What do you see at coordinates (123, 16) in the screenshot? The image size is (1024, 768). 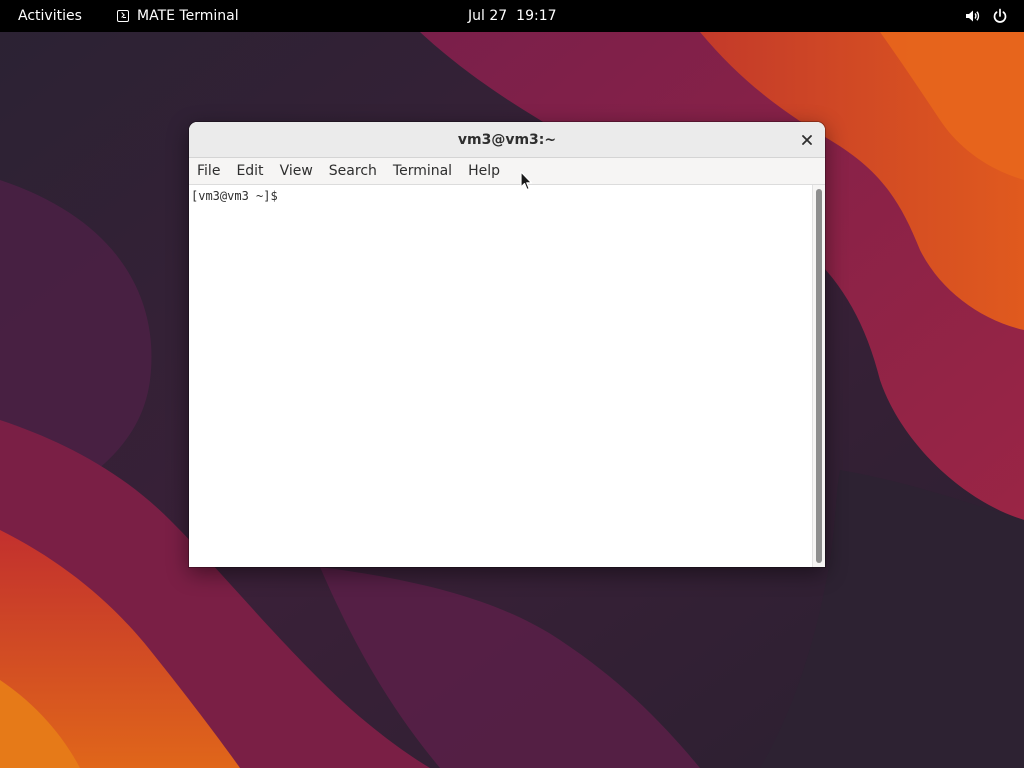 I see `terminal-icon` at bounding box center [123, 16].